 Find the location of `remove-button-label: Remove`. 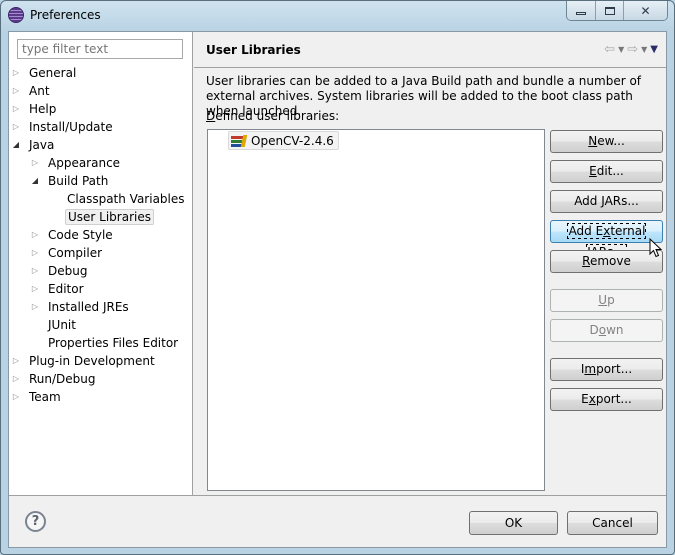

remove-button-label: Remove is located at coordinates (606, 261).